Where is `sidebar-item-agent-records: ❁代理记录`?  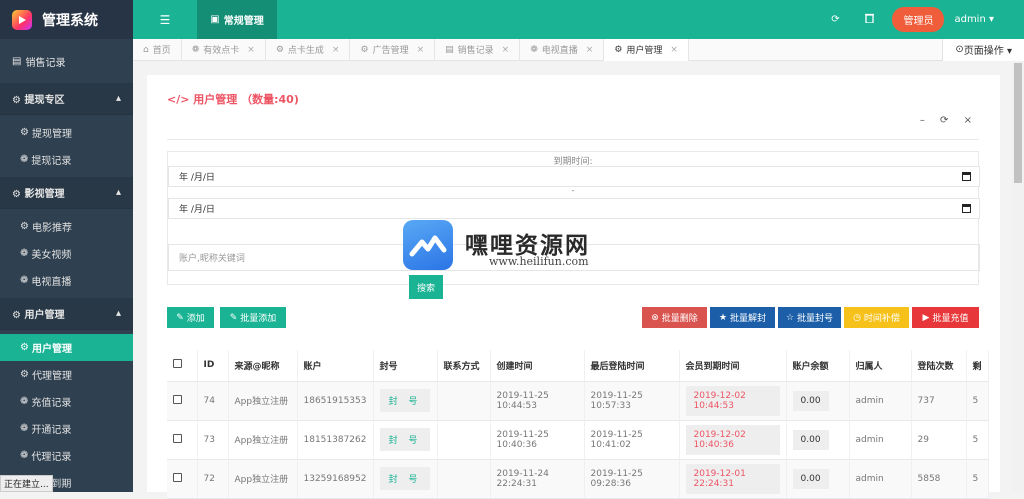 sidebar-item-agent-records: ❁代理记录 is located at coordinates (66, 455).